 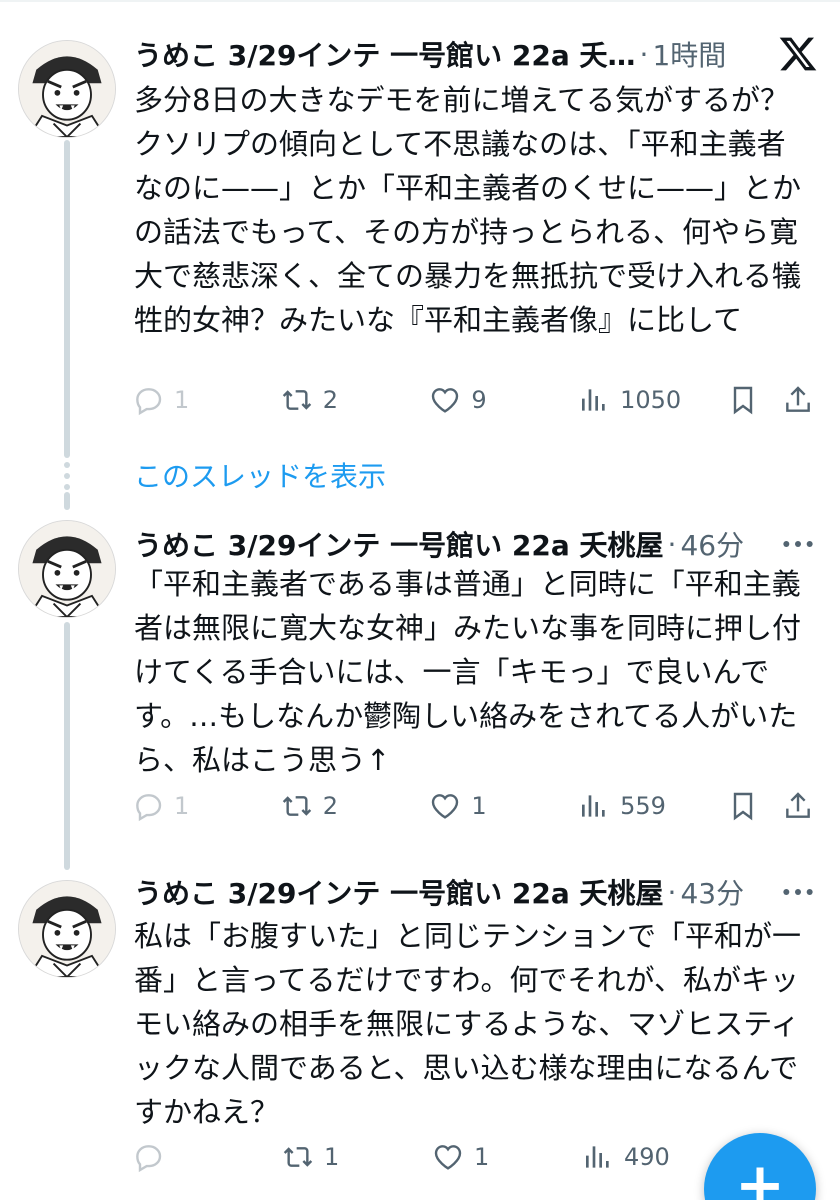 What do you see at coordinates (712, 892) in the screenshot?
I see `timestamp: 43分` at bounding box center [712, 892].